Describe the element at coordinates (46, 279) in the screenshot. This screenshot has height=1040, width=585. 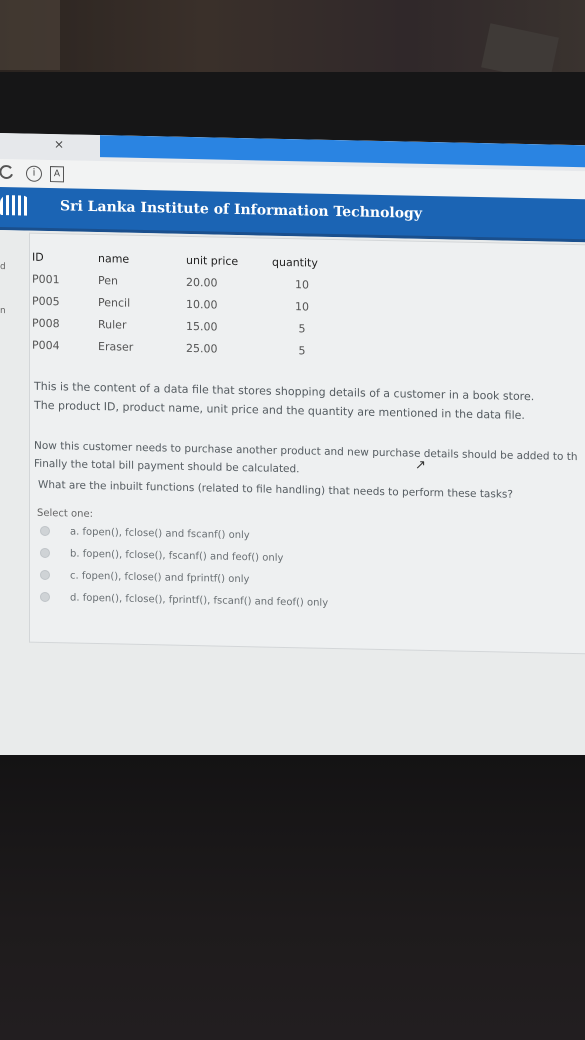
I see `table-cell: P001` at that location.